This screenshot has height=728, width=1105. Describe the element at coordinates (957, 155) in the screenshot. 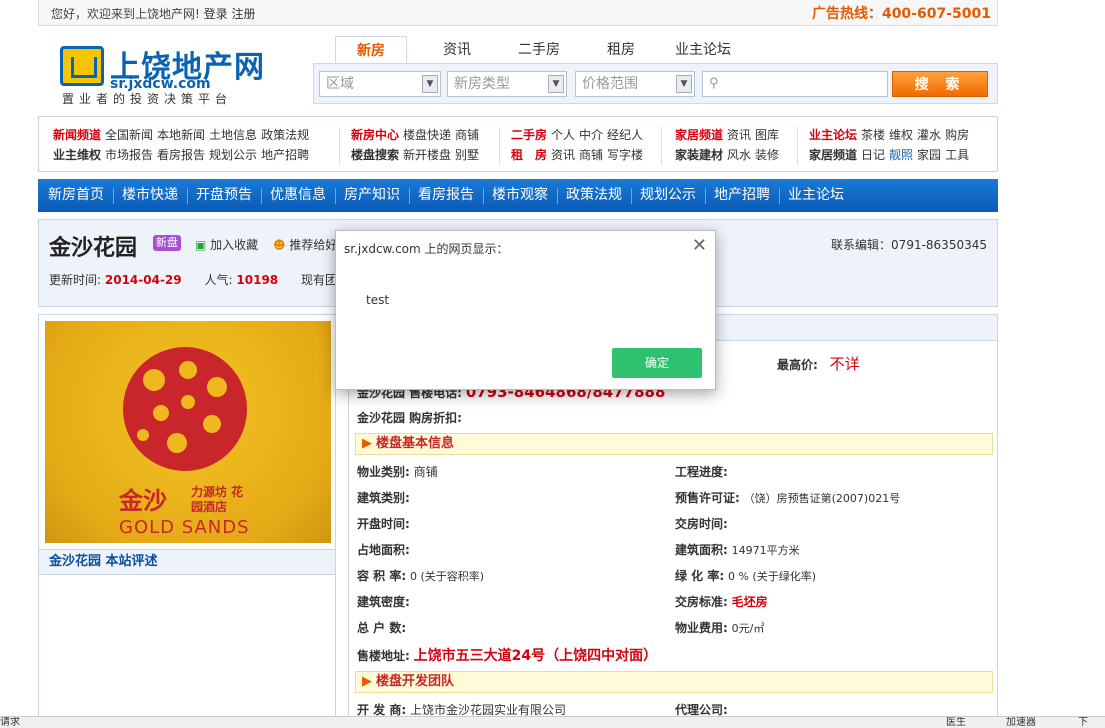

I see `channel-link: 工具` at that location.